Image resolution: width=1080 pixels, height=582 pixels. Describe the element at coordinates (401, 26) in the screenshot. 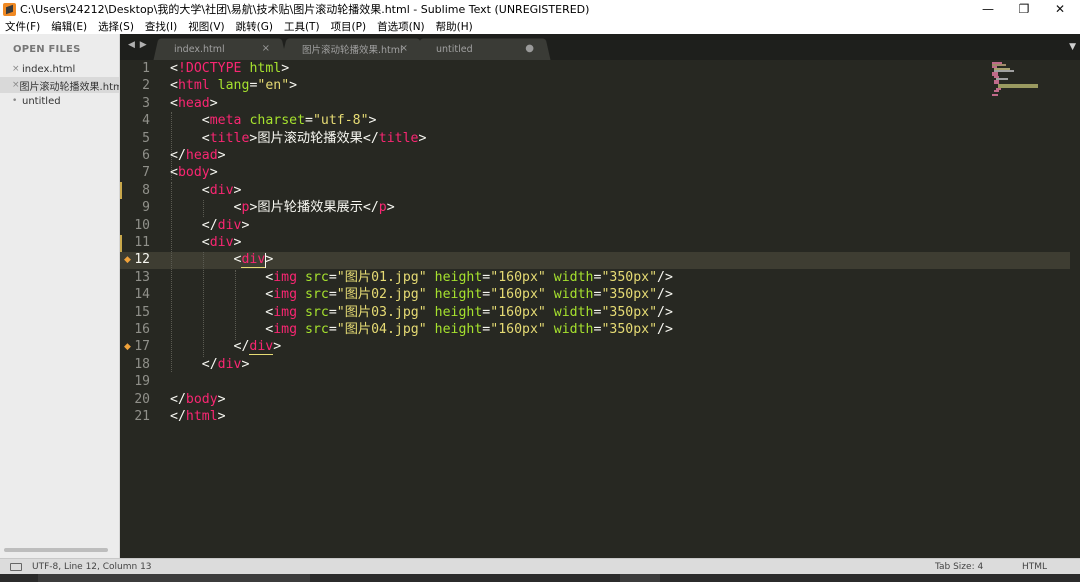

I see `menu-preferences: 首选项(N)` at that location.